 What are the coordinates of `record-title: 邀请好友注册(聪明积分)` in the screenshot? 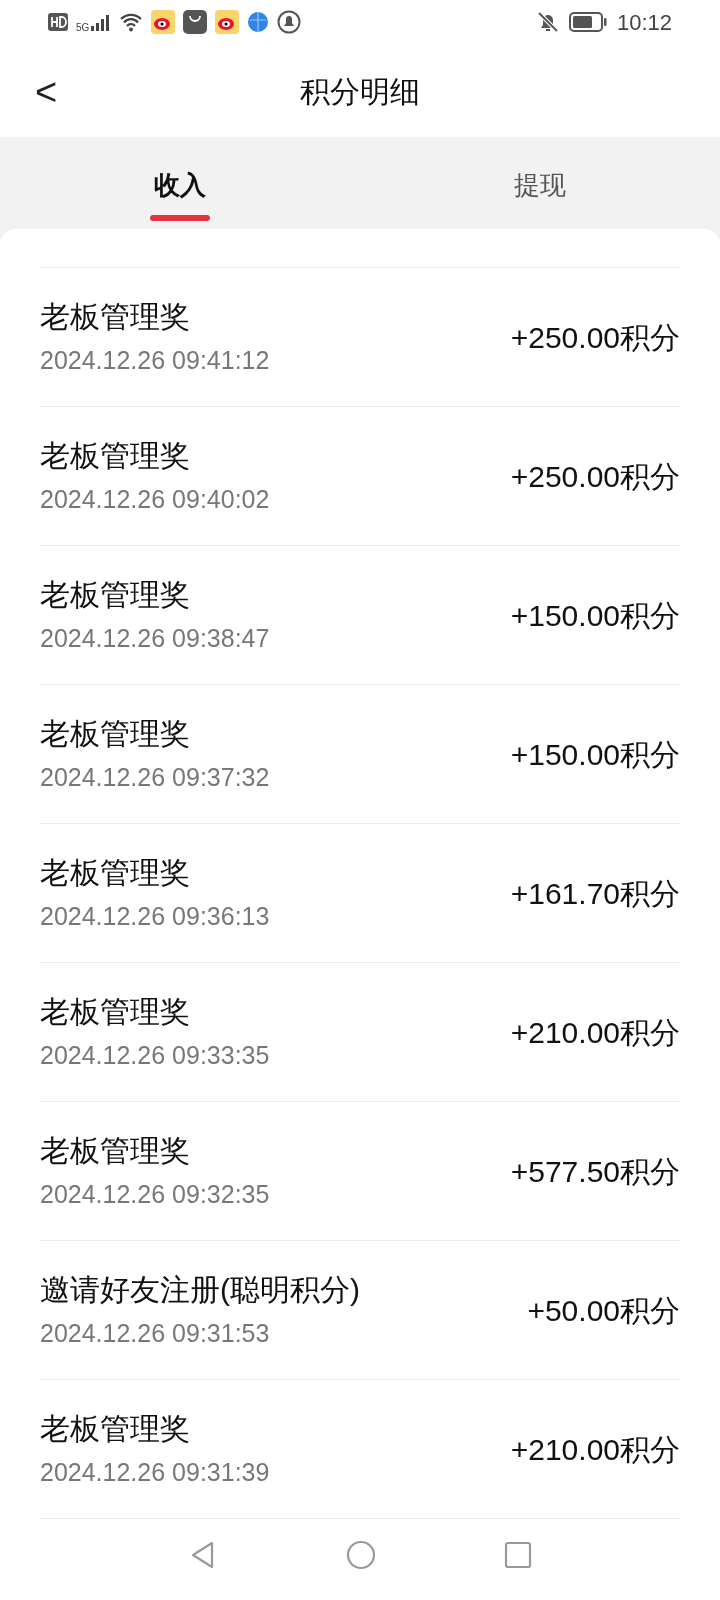 It's located at (200, 1290).